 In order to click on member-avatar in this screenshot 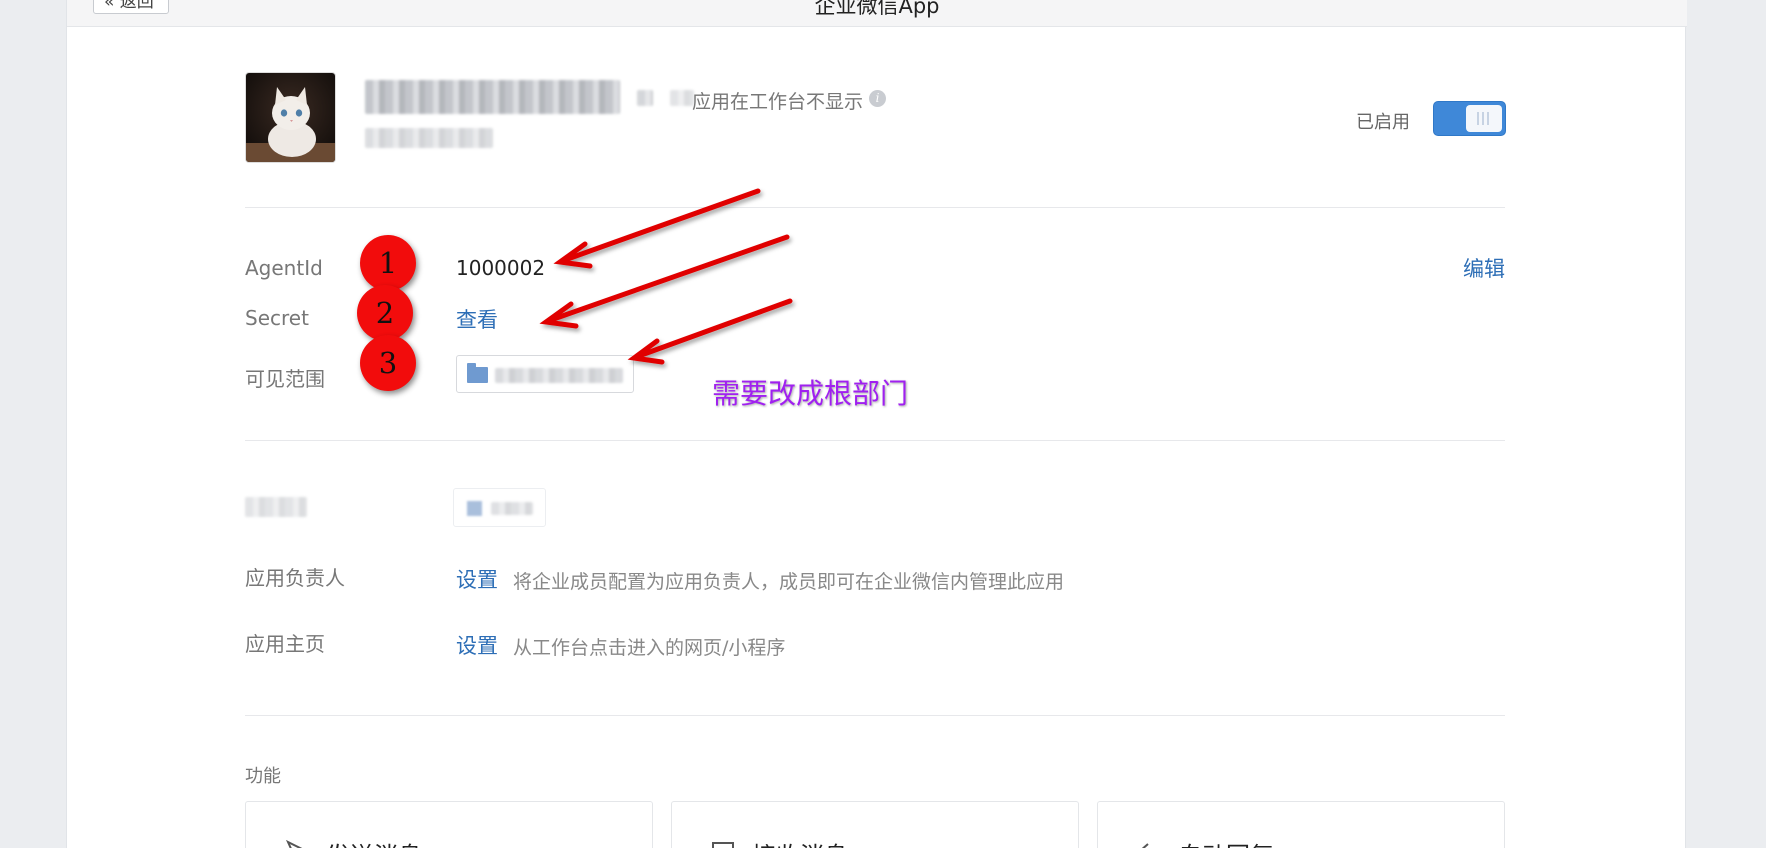, I will do `click(474, 508)`.